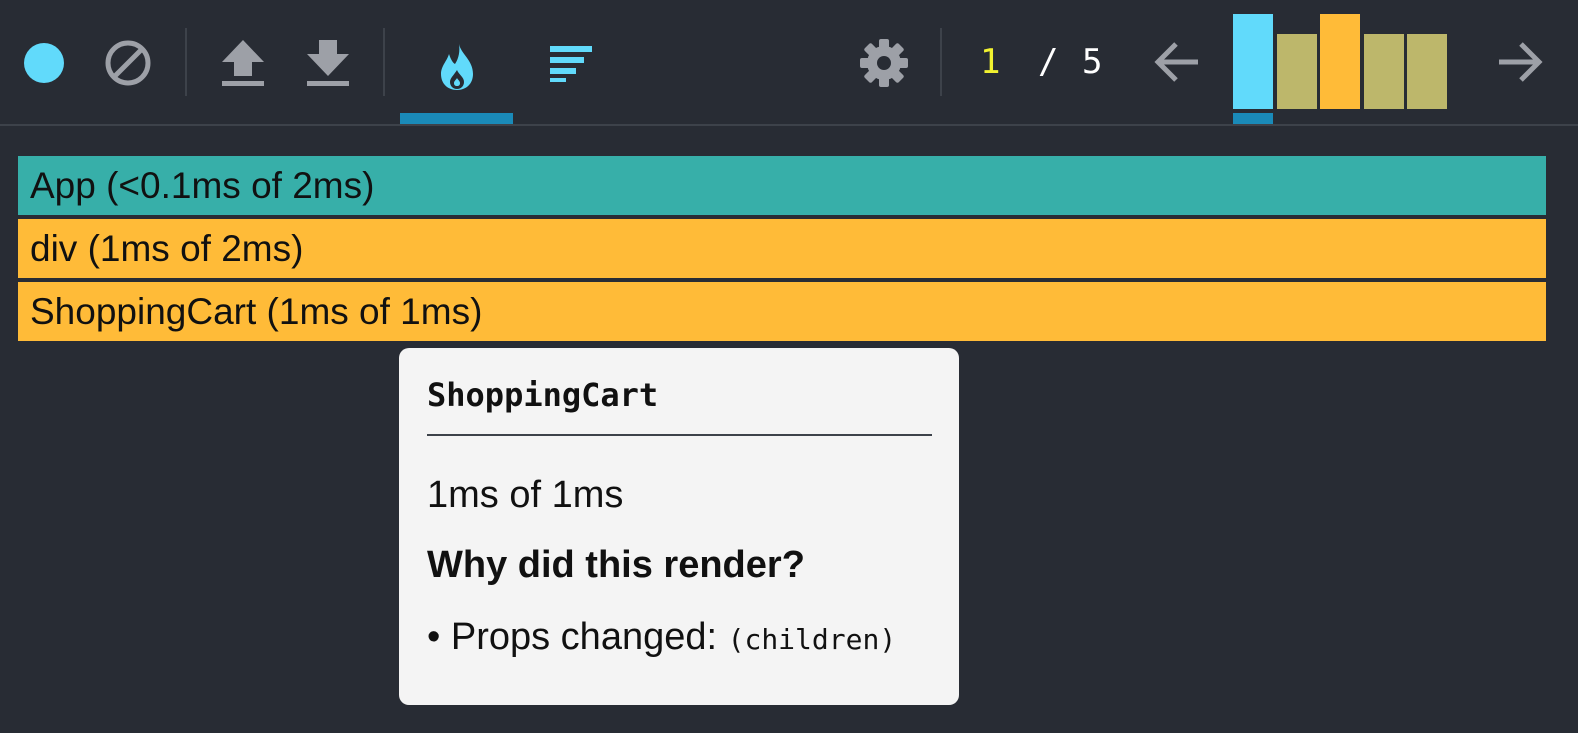 The width and height of the screenshot is (1578, 733). Describe the element at coordinates (616, 565) in the screenshot. I see `tooltip-why-heading: Why did this render?` at that location.